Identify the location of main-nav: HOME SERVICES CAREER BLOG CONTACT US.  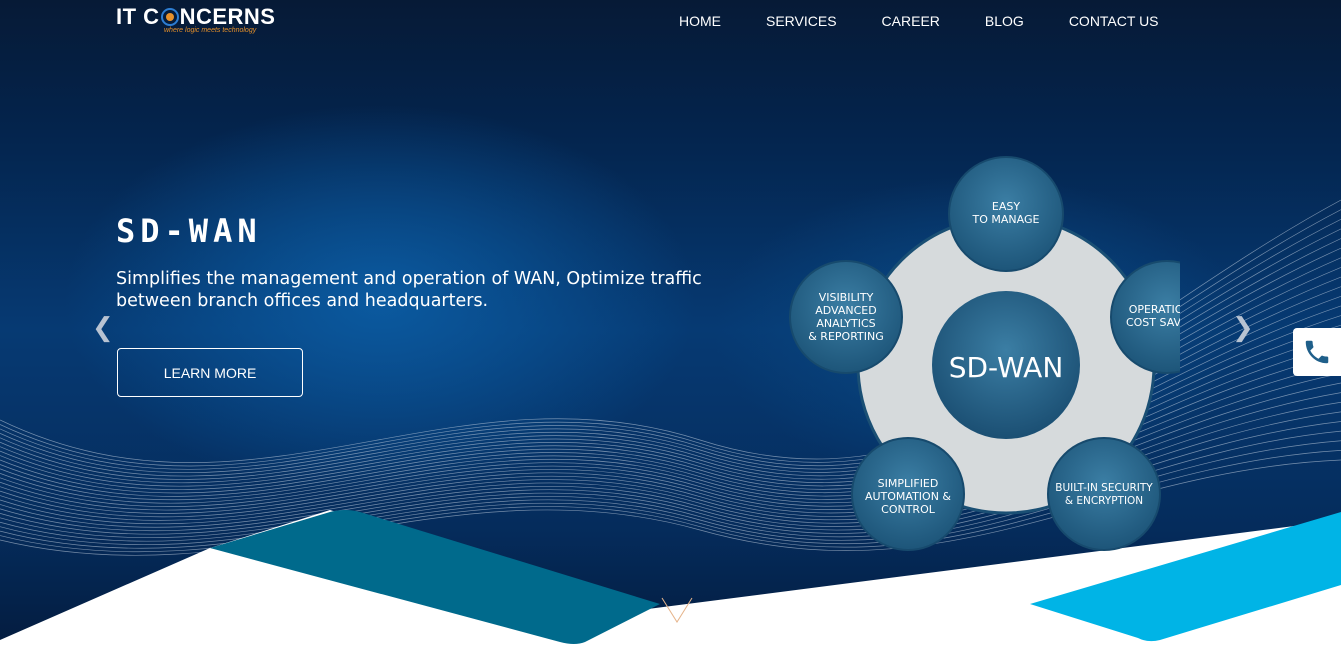
(941, 21).